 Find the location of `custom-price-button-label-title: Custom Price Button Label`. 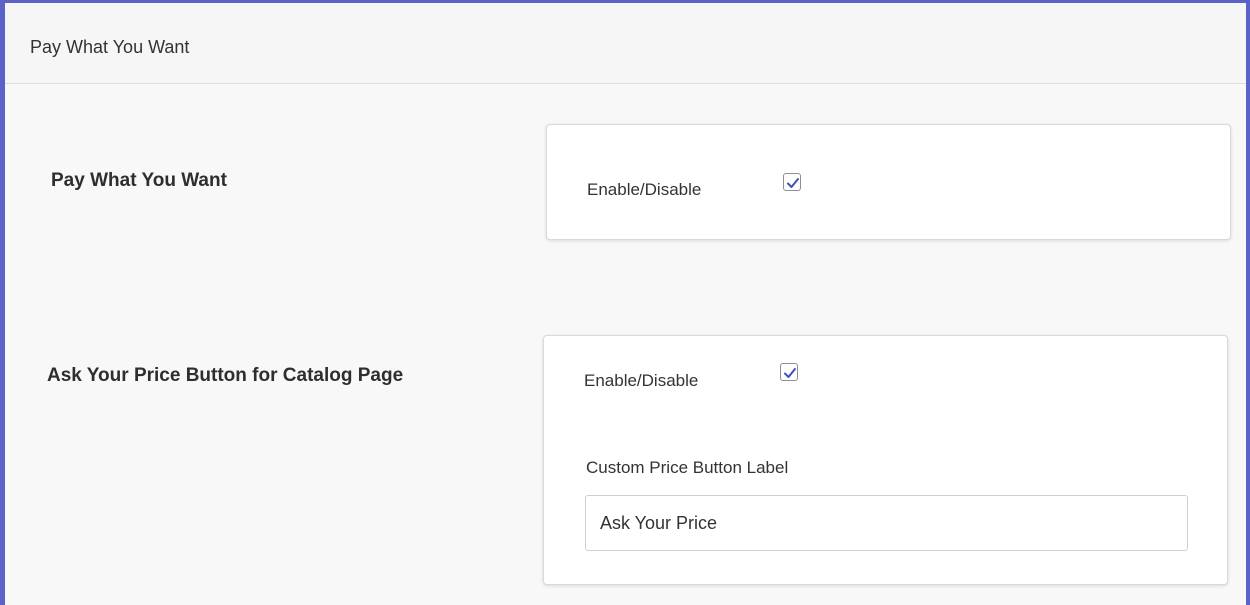

custom-price-button-label-title: Custom Price Button Label is located at coordinates (687, 467).